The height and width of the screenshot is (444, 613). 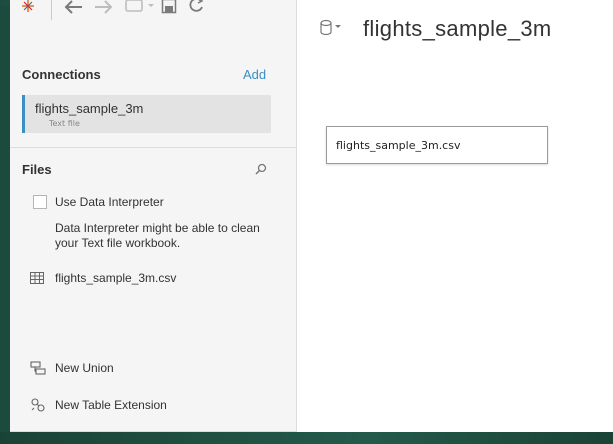 I want to click on new-table-extension-action: New Table Extension, so click(x=155, y=406).